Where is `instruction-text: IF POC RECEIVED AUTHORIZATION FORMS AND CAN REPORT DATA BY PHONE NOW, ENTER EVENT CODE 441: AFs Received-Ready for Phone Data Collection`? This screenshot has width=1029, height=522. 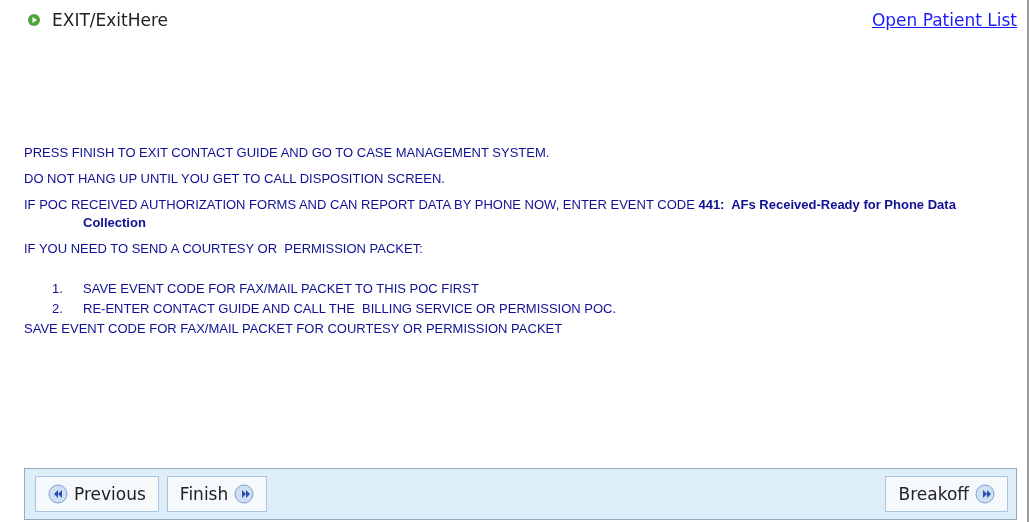
instruction-text: IF POC RECEIVED AUTHORIZATION FORMS AND CAN REPORT DATA BY PHONE NOW, ENTER EVENT CODE 441: AFs Received-Ready for Phone Data Collection is located at coordinates (490, 214).